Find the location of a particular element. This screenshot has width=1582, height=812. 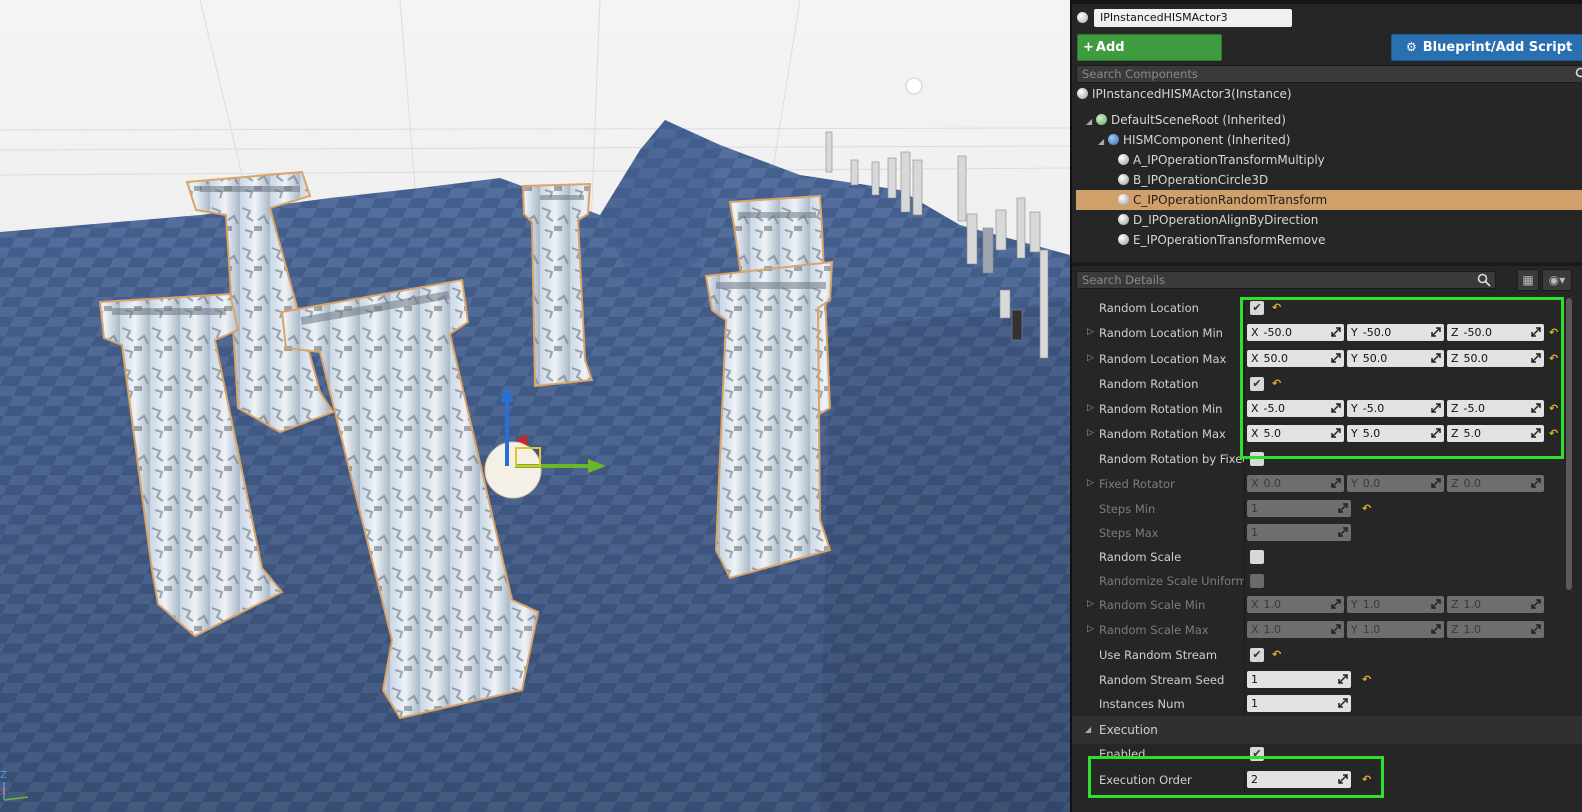

search-components-input: Search Components is located at coordinates (1329, 74).